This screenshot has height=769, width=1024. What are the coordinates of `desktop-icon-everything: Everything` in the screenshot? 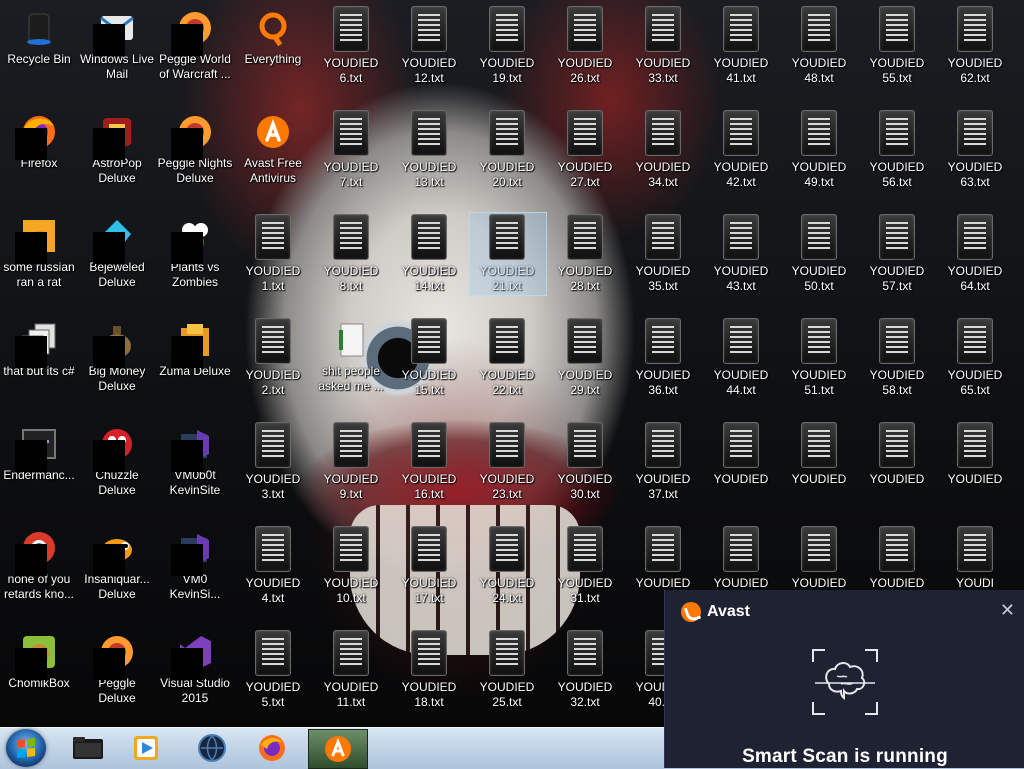 It's located at (273, 35).